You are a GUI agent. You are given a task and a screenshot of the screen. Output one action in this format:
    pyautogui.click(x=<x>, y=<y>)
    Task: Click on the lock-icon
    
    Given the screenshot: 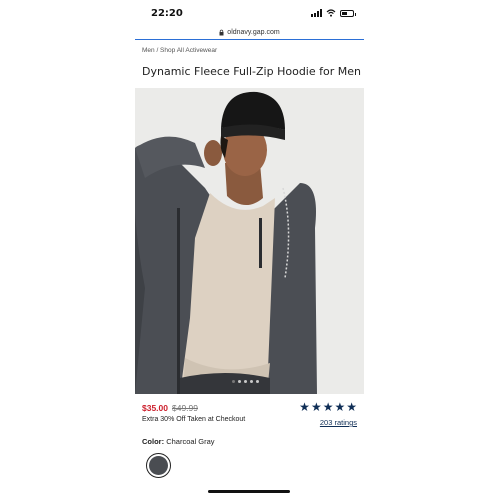 What is the action you would take?
    pyautogui.click(x=221, y=32)
    